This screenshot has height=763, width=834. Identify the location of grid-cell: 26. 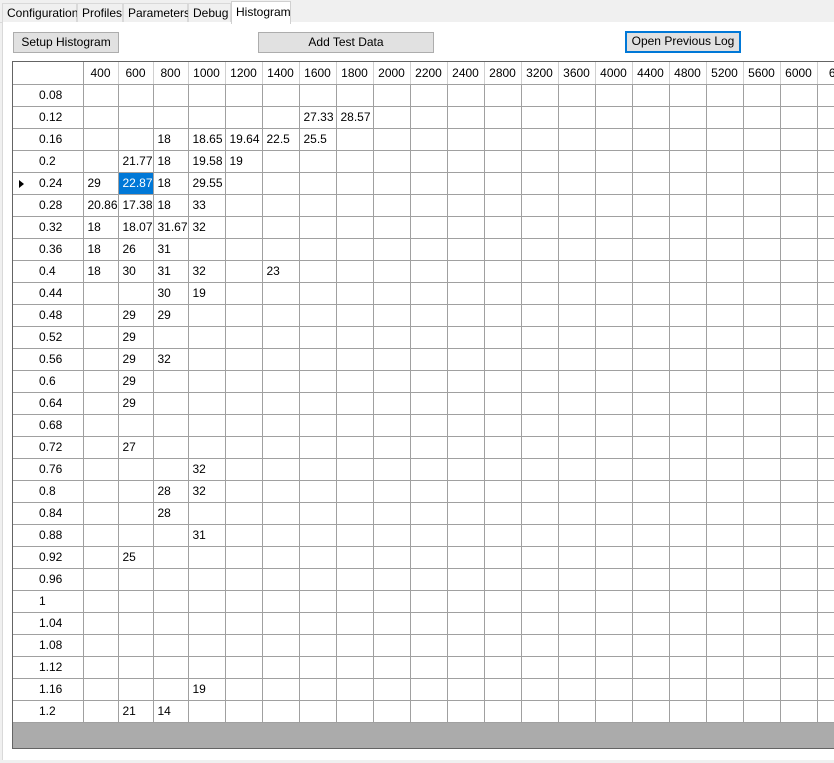
(136, 249).